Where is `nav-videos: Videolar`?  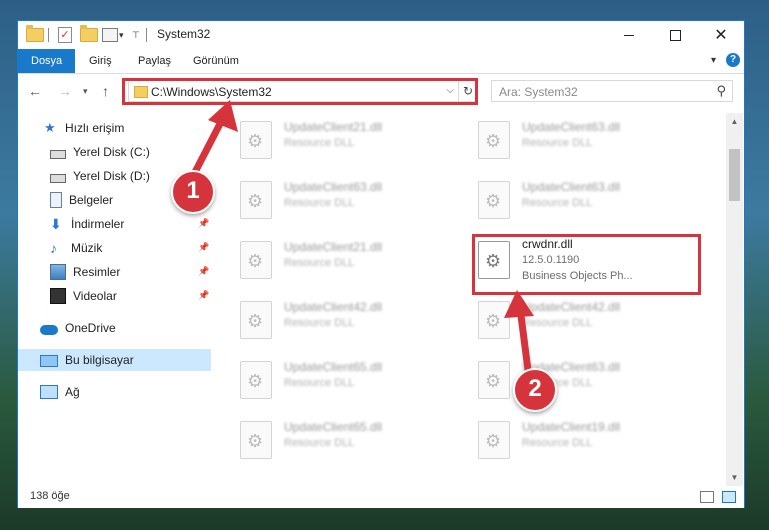
nav-videos: Videolar is located at coordinates (83, 296).